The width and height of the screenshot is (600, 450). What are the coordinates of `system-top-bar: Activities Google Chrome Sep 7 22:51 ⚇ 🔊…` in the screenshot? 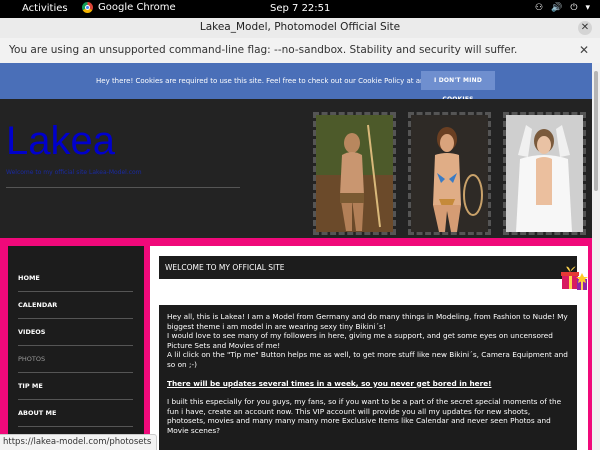 It's located at (300, 9).